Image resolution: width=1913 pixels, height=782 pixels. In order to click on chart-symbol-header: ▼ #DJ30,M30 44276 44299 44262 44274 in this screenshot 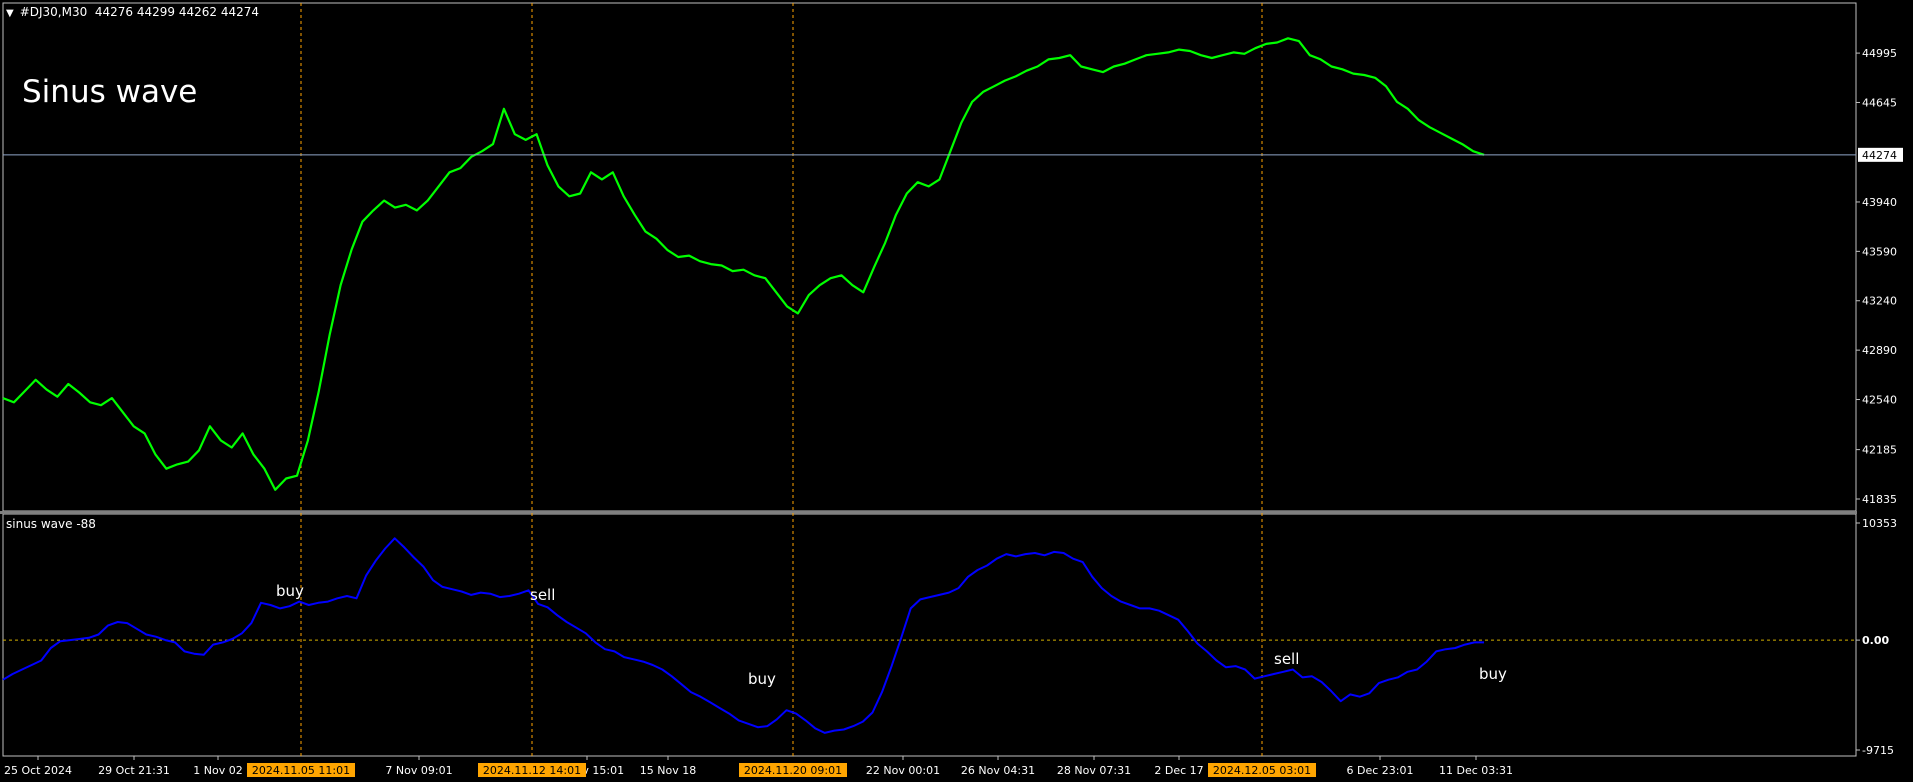, I will do `click(132, 12)`.